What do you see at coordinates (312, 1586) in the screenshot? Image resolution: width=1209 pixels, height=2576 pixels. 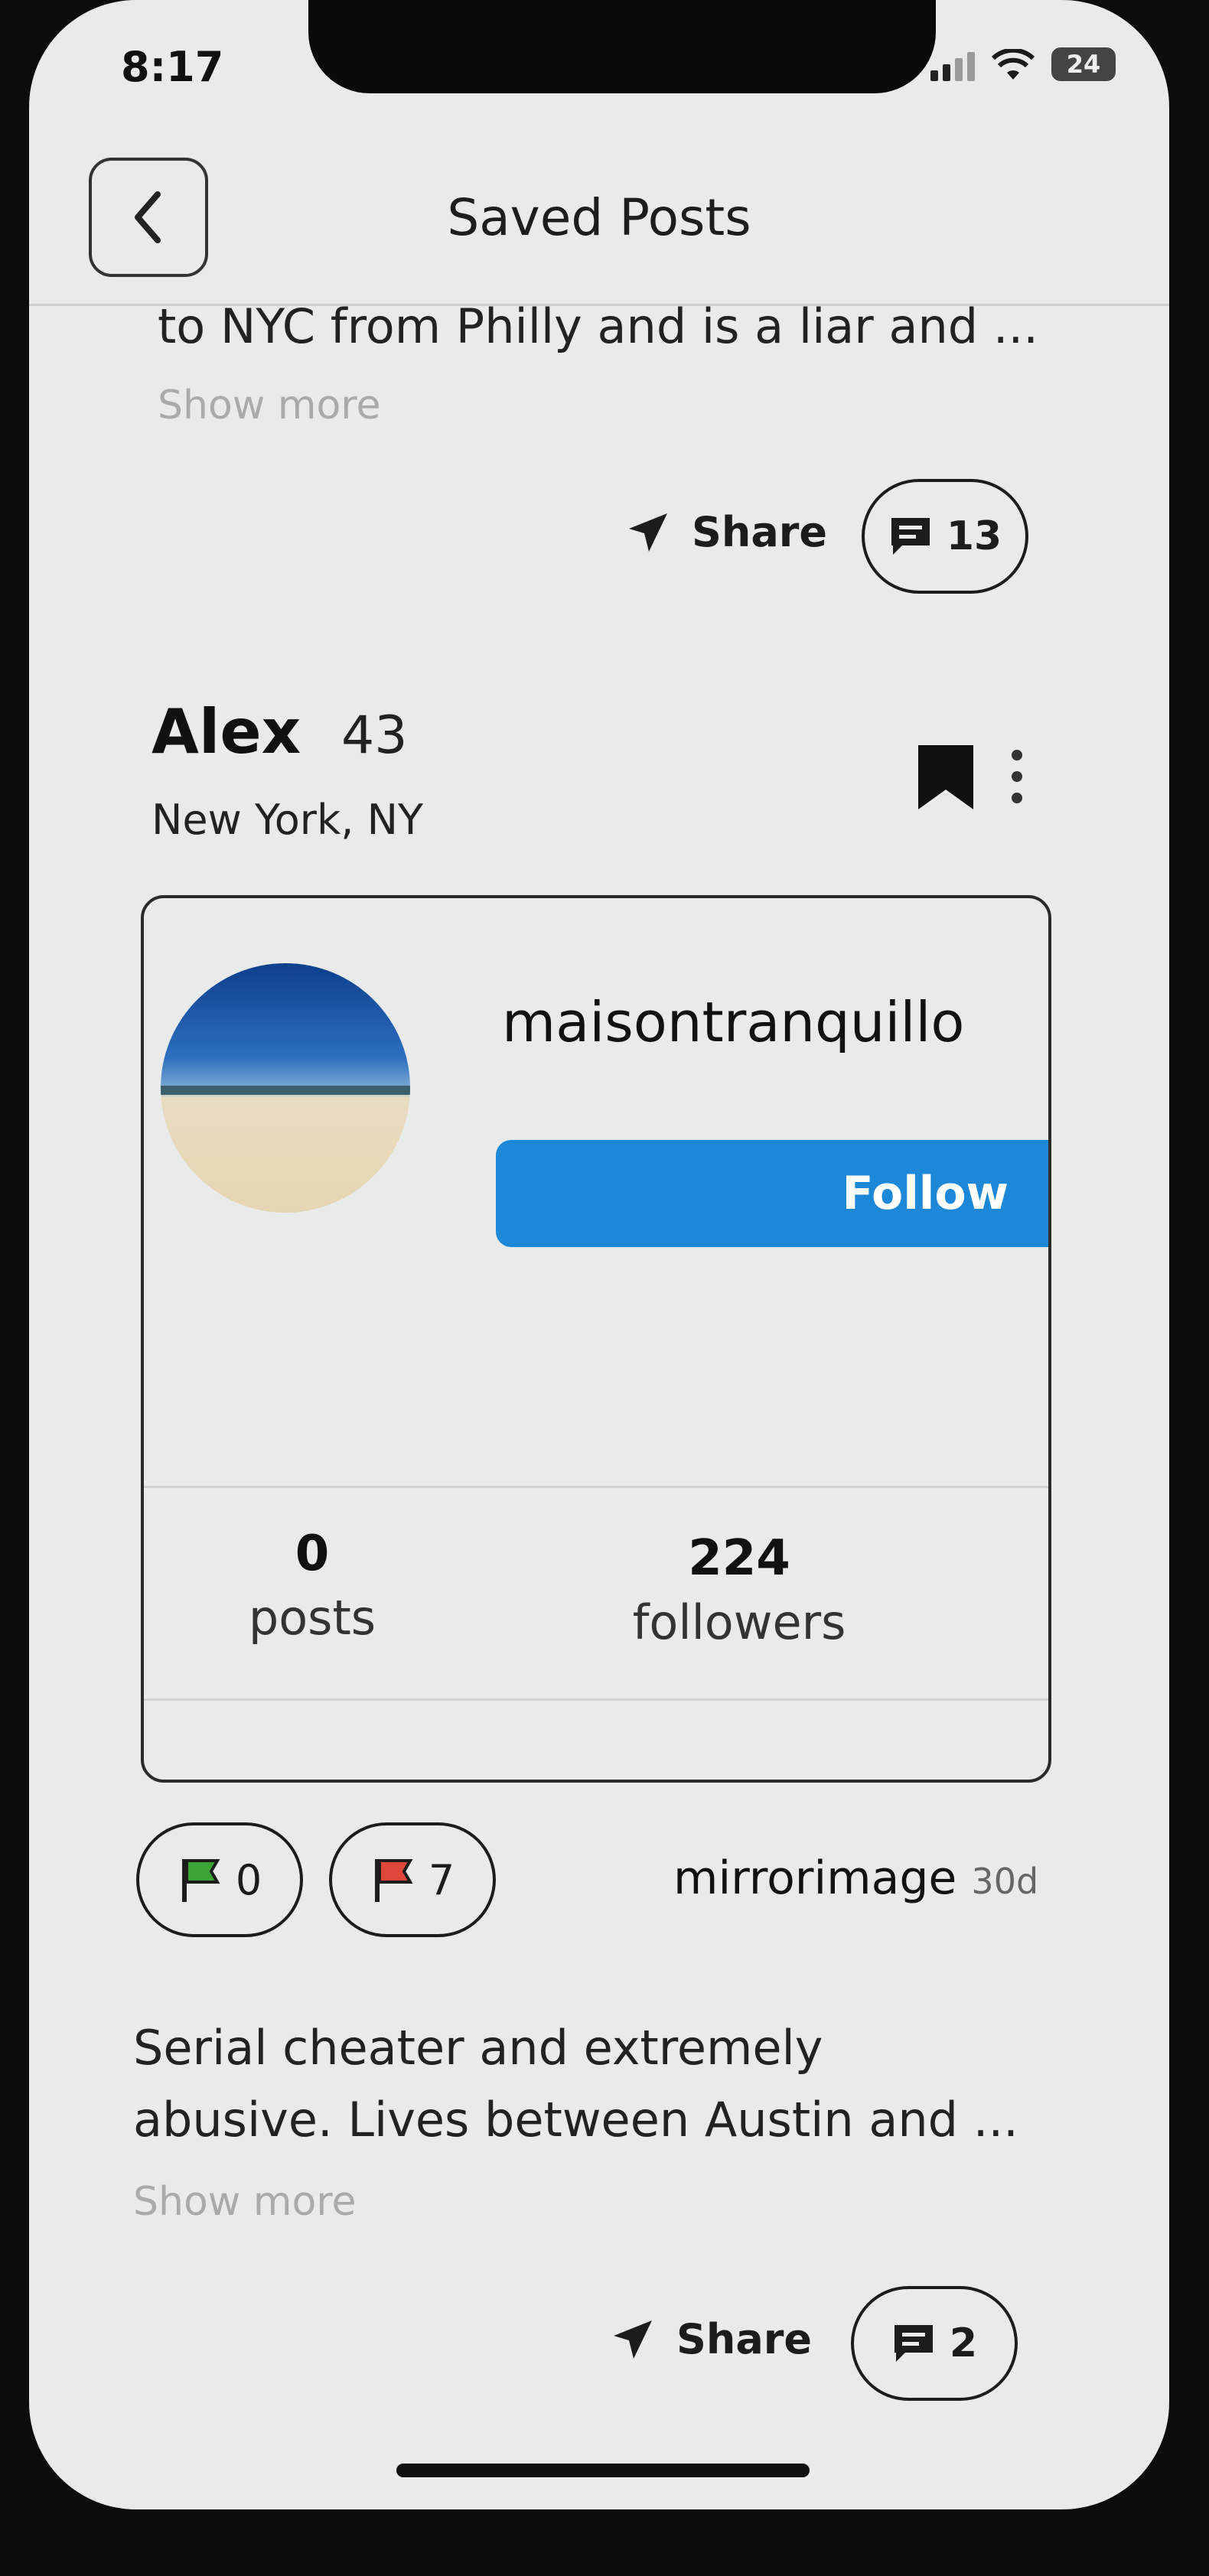 I see `stat-posts: 0 posts` at bounding box center [312, 1586].